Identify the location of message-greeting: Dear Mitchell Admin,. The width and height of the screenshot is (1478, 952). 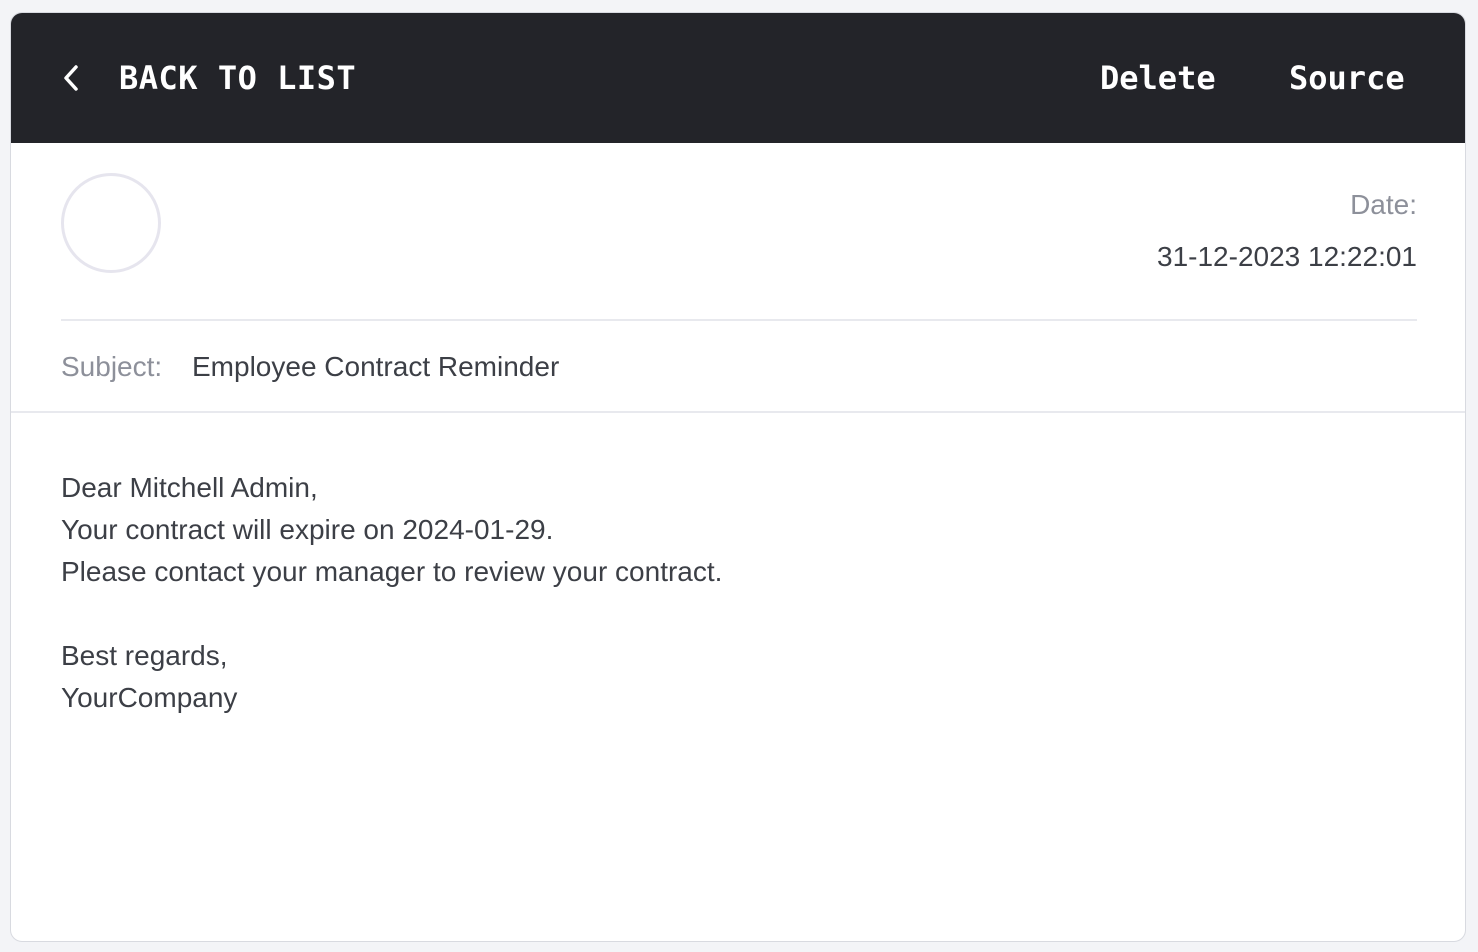
(189, 487).